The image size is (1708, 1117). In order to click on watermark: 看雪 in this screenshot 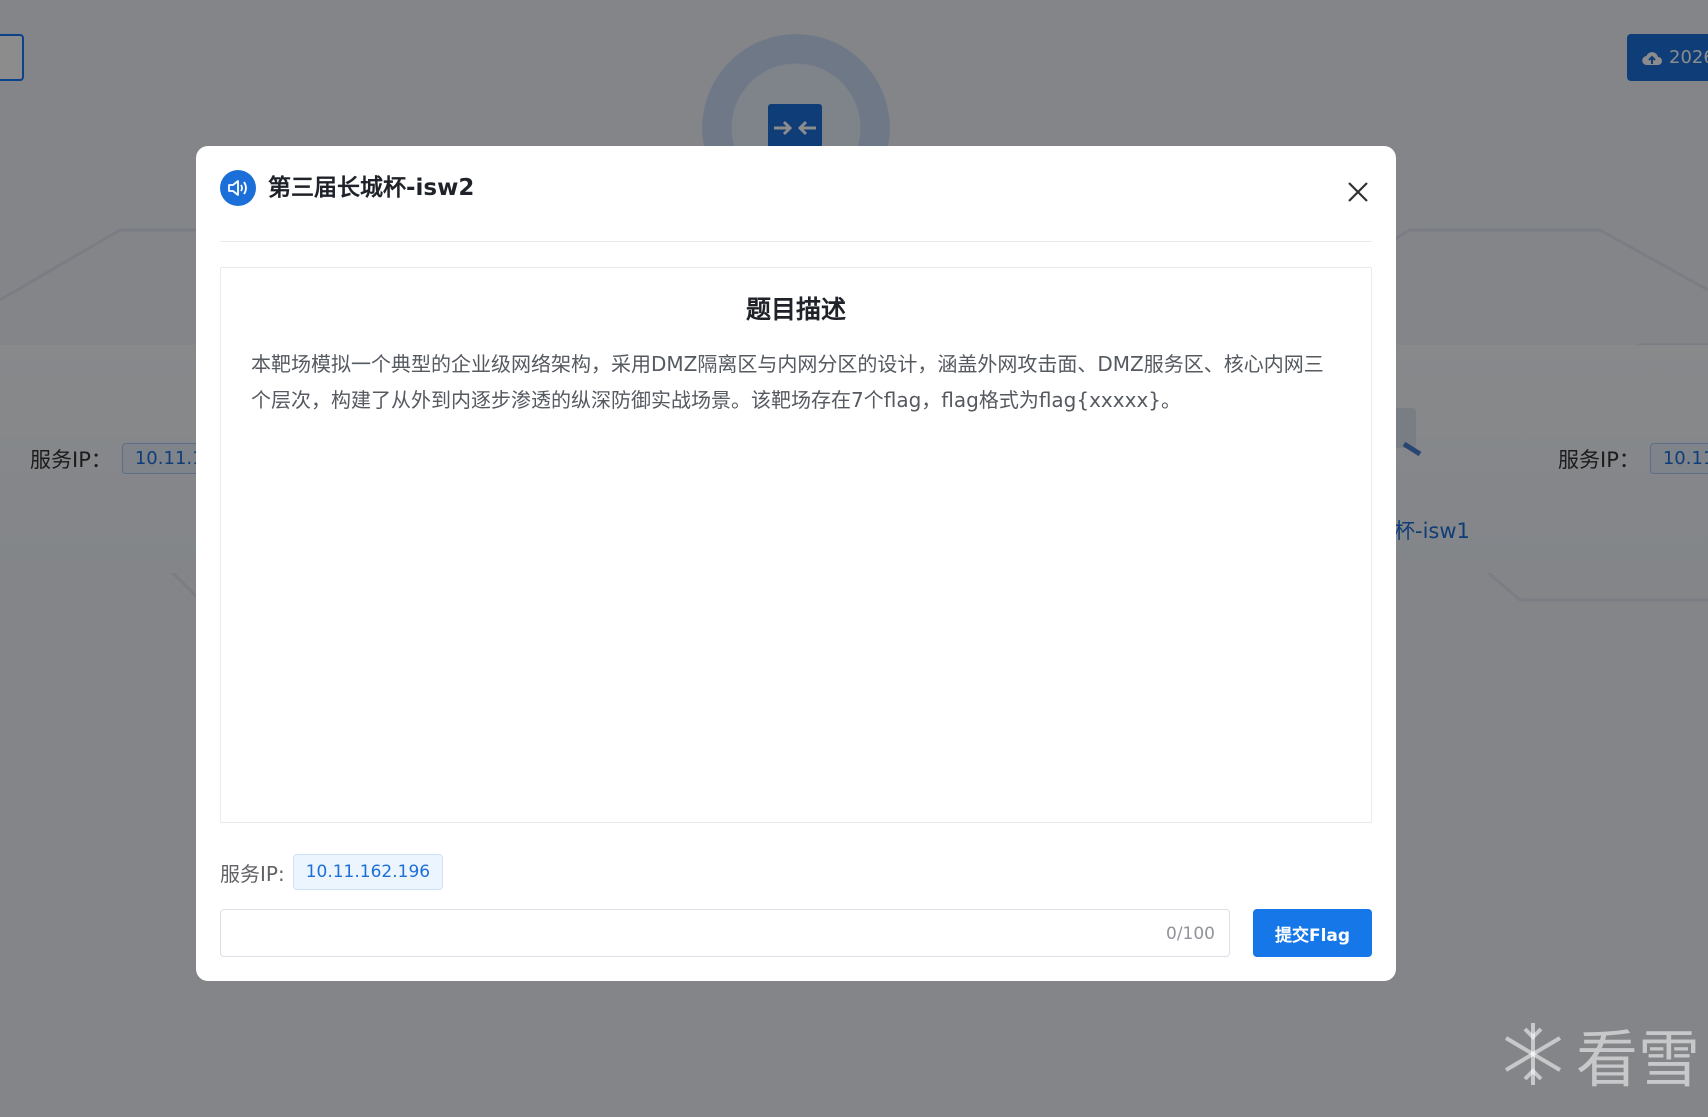, I will do `click(1599, 1057)`.